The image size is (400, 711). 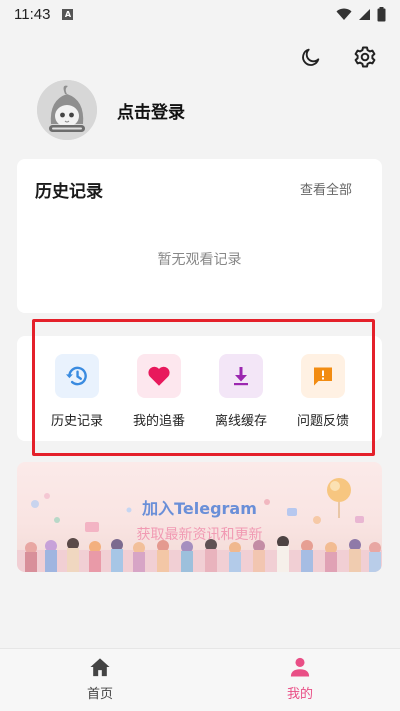 I want to click on login-label: 点击登录, so click(x=151, y=110).